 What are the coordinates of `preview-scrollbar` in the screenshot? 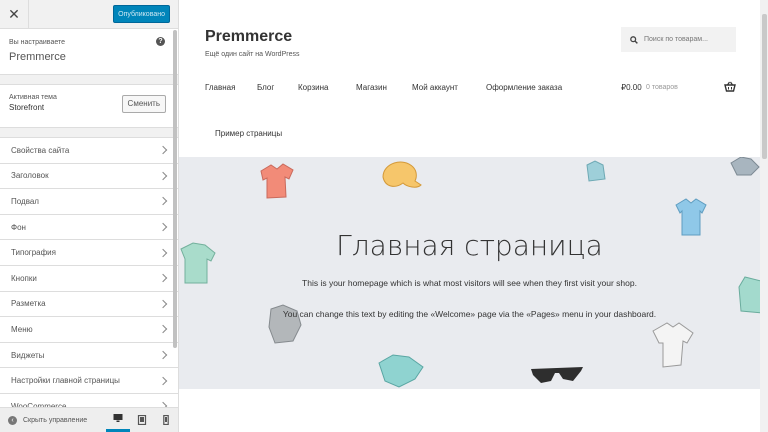 It's located at (764, 216).